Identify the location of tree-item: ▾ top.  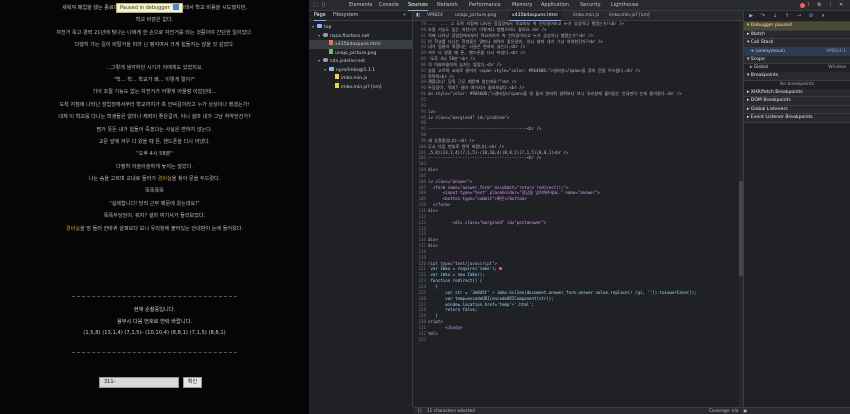
(360, 27).